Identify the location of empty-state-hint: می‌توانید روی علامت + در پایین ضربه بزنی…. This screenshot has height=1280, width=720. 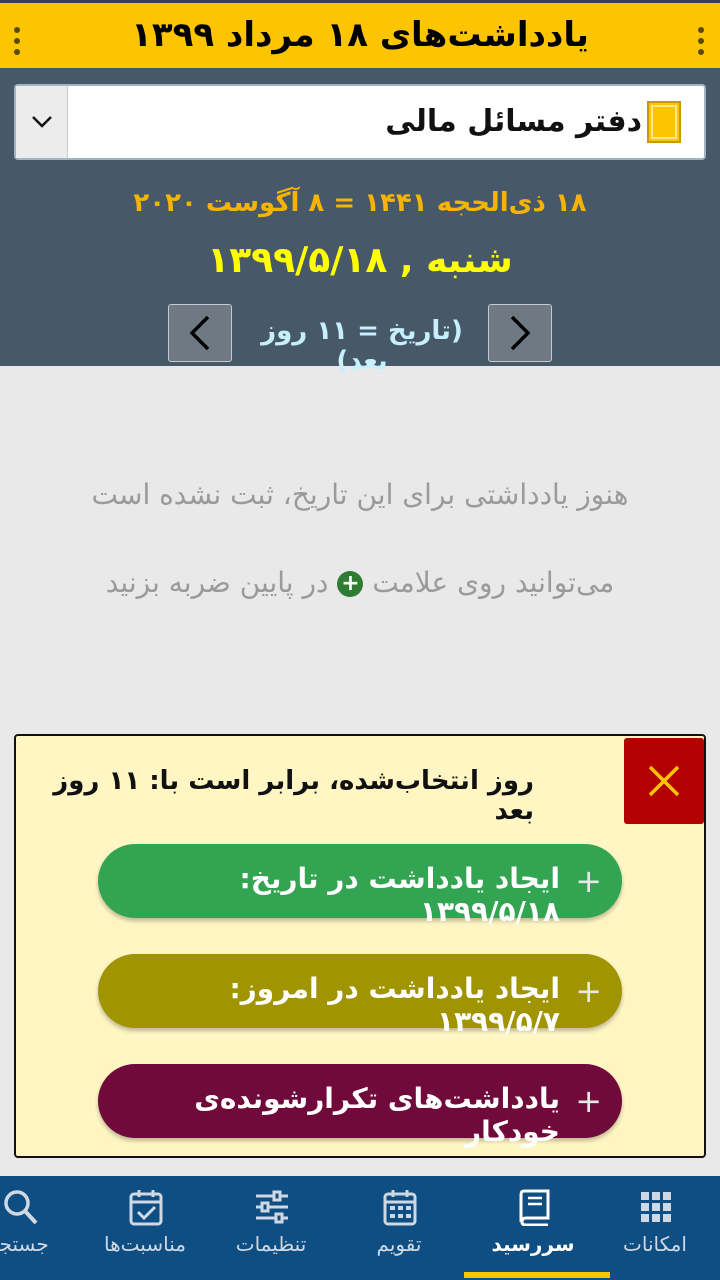
(360, 582).